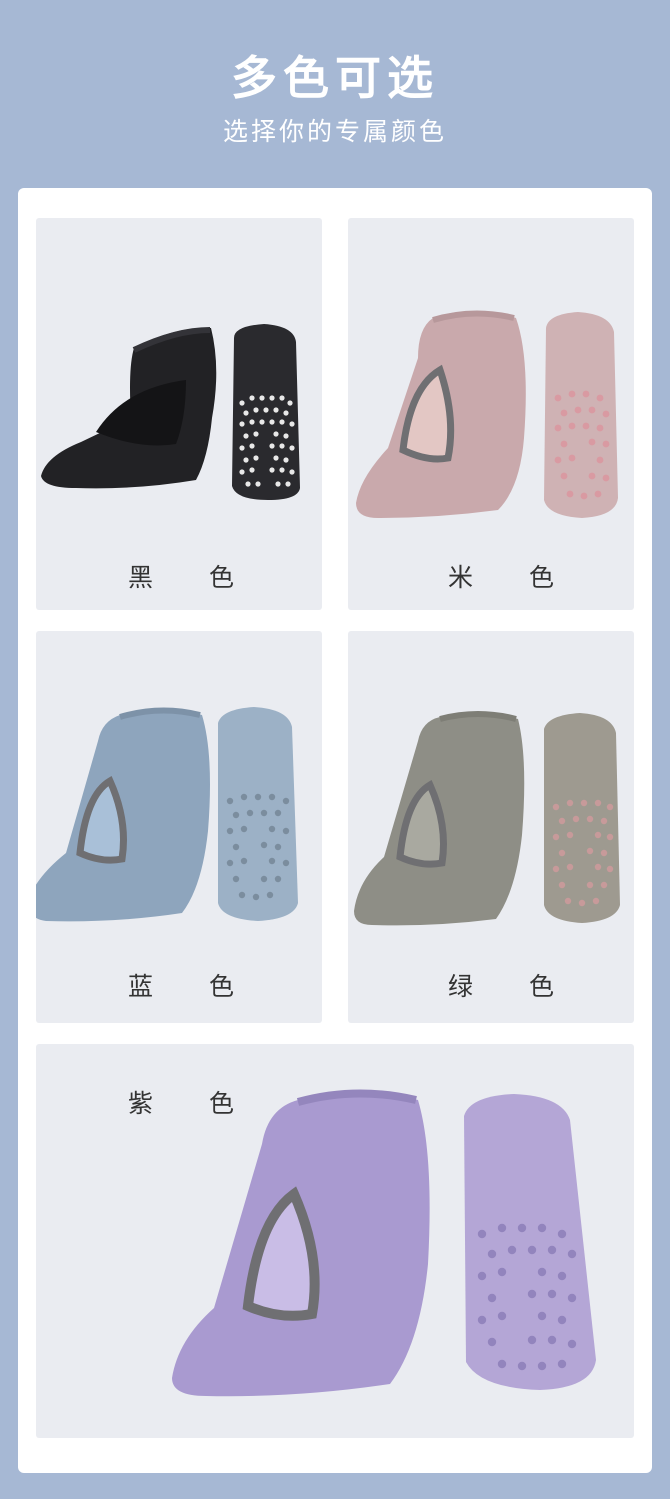 The width and height of the screenshot is (670, 1499). I want to click on color-card-blue: 蓝 色, so click(179, 827).